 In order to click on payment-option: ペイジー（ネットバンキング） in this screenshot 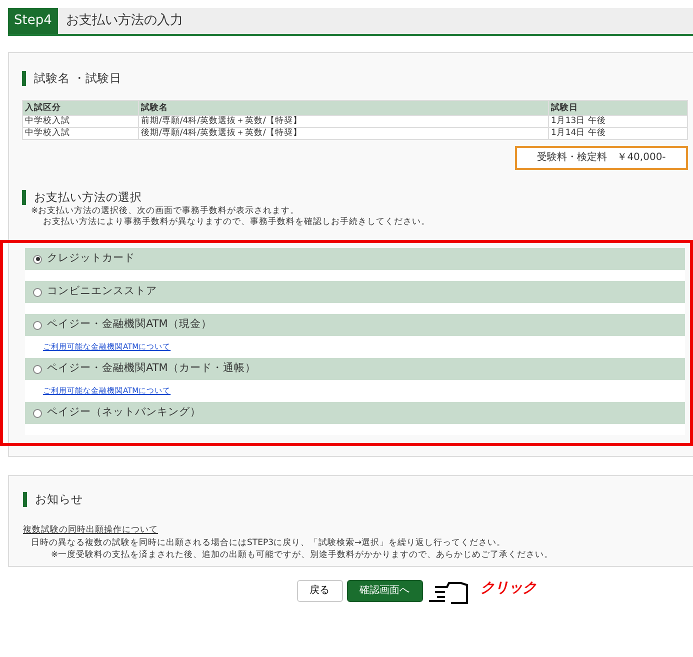, I will do `click(355, 413)`.